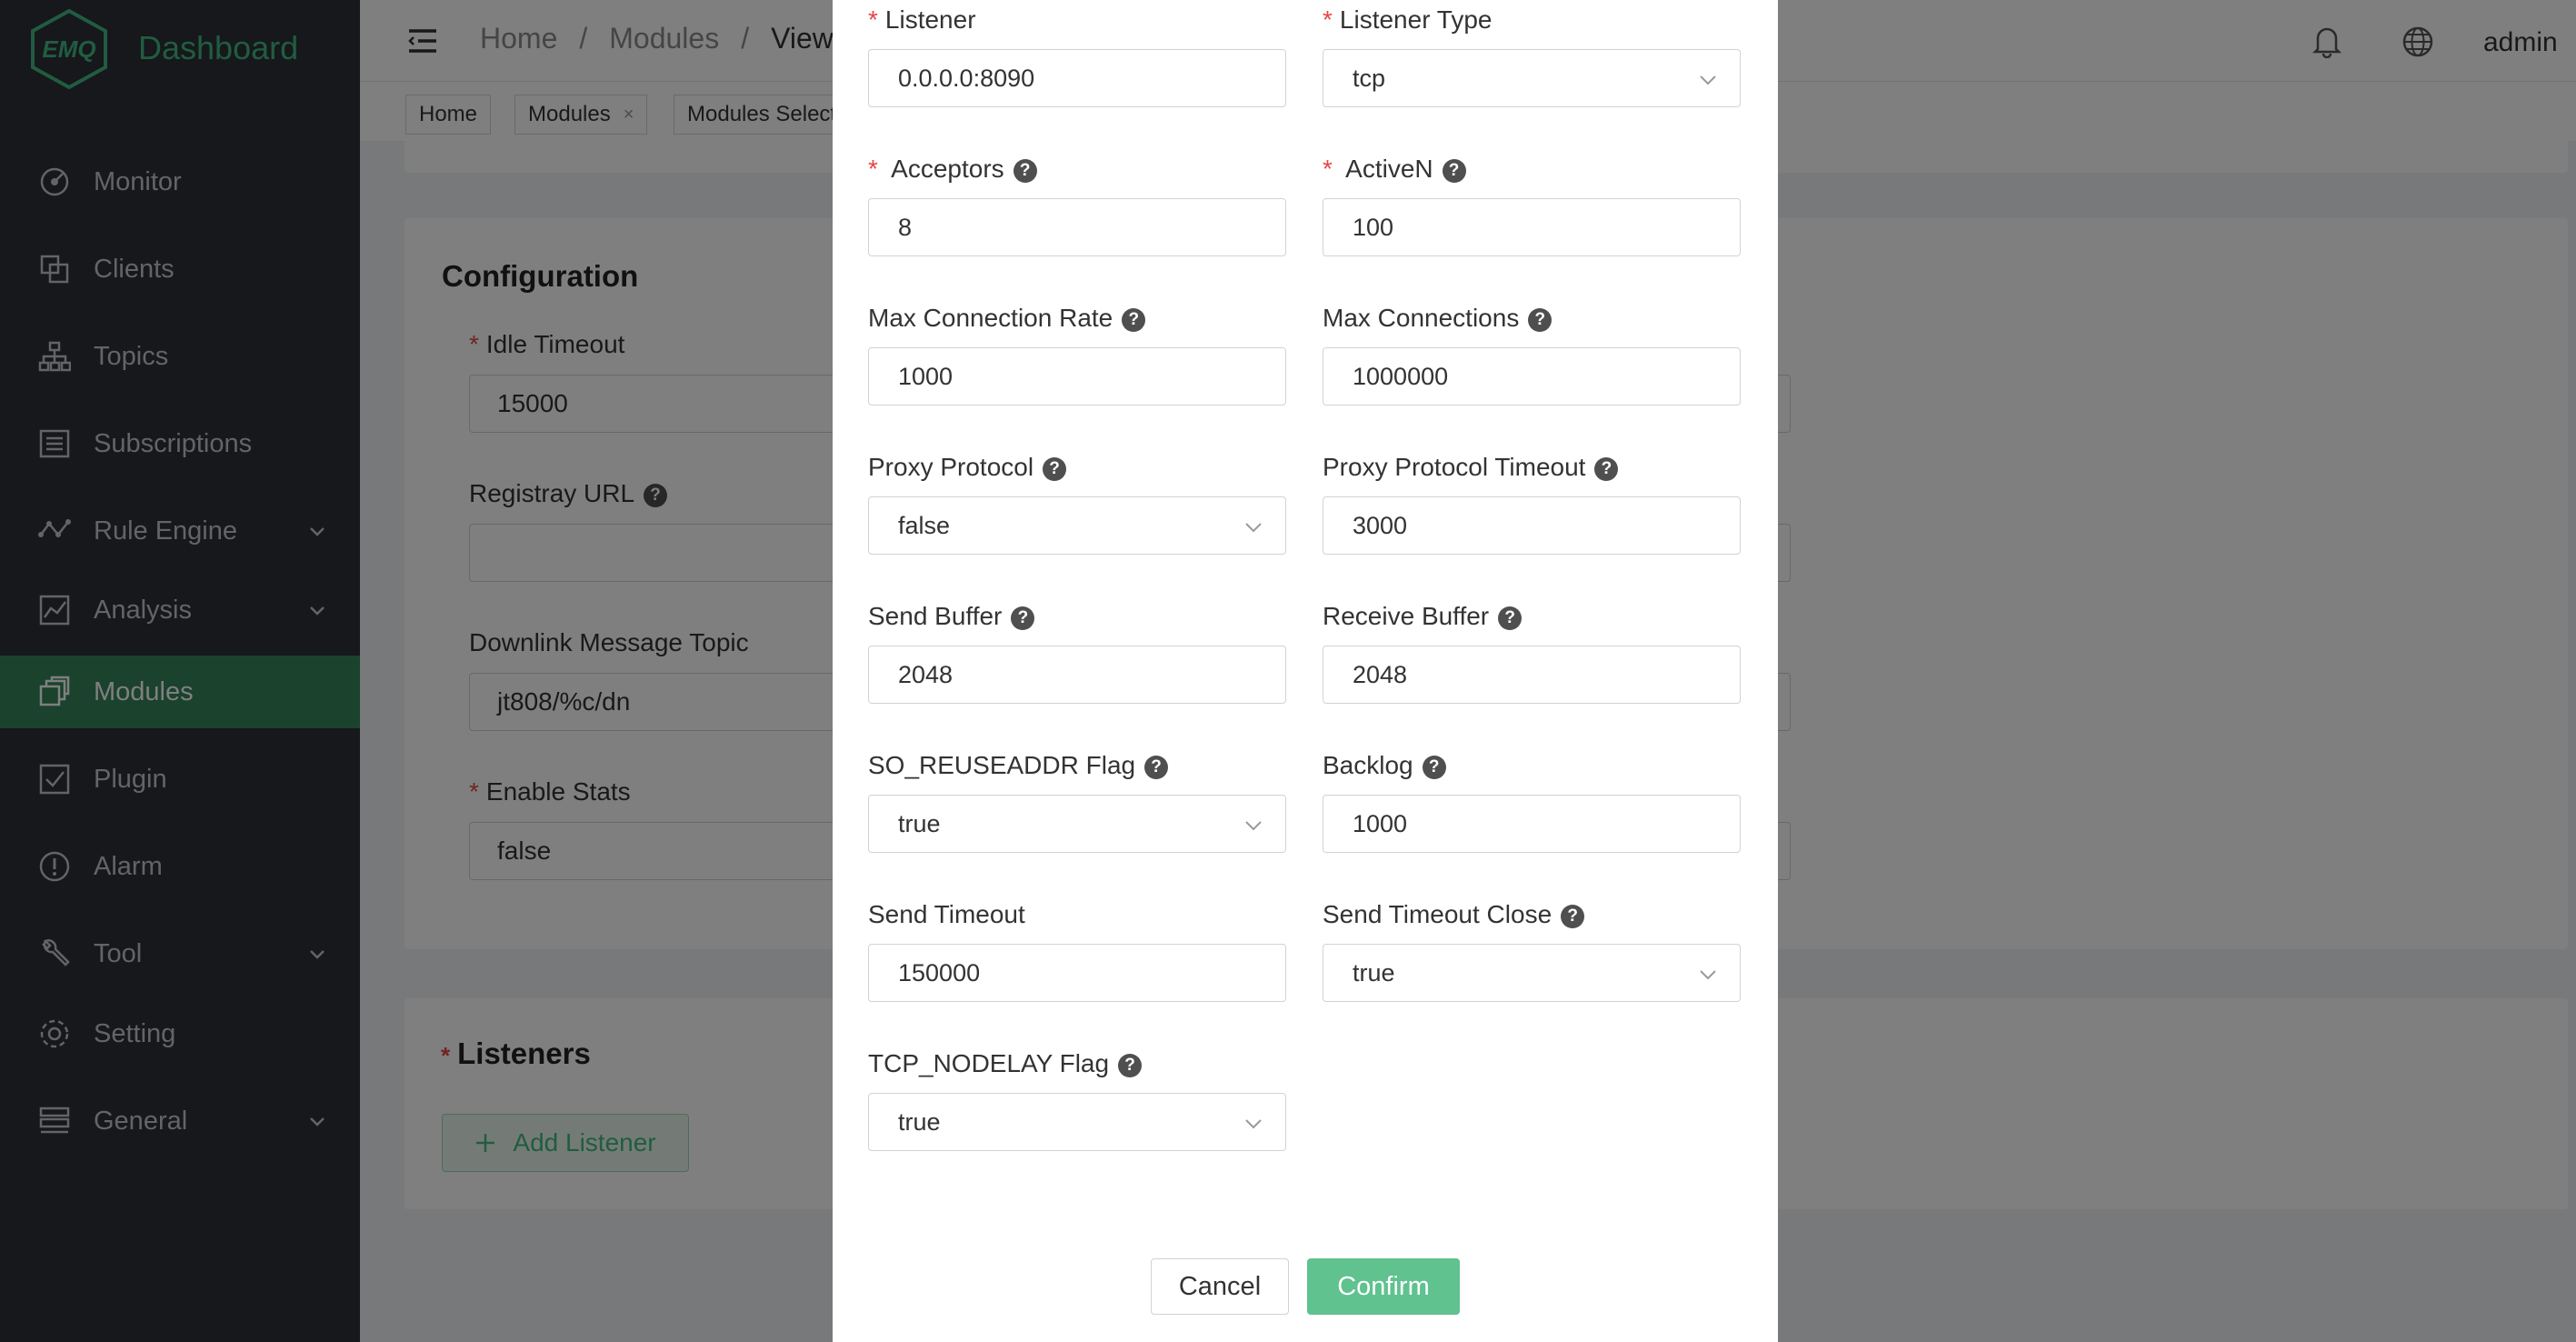 The image size is (2576, 1342). What do you see at coordinates (1383, 1286) in the screenshot?
I see `confirm-button: Confirm` at bounding box center [1383, 1286].